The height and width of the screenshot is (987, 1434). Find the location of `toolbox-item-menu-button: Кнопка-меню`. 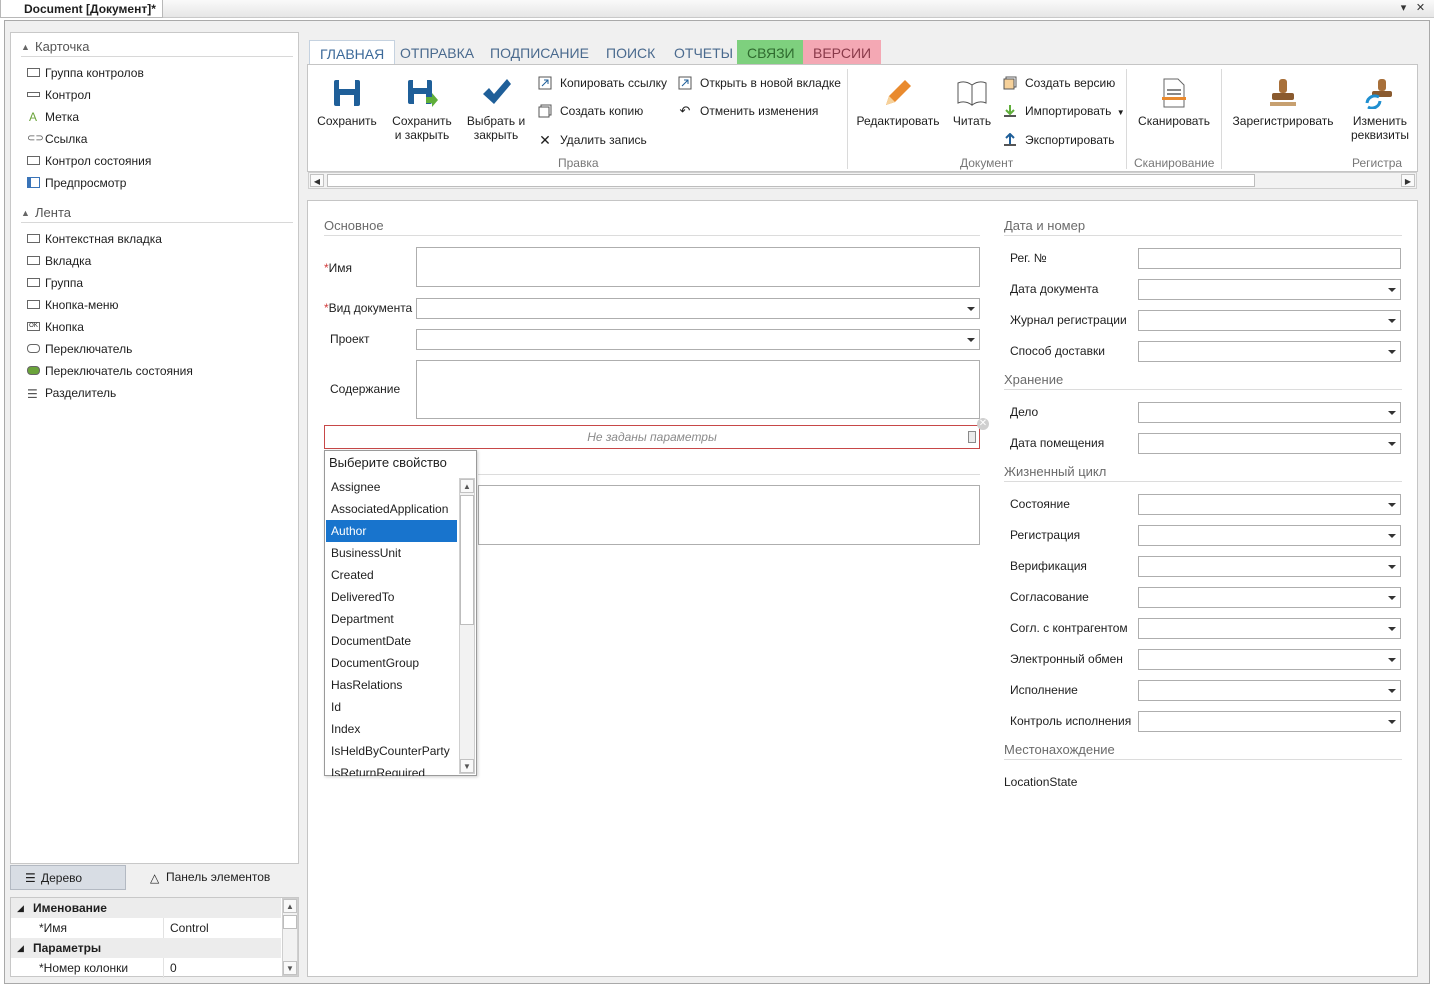

toolbox-item-menu-button: Кнопка-меню is located at coordinates (73, 305).